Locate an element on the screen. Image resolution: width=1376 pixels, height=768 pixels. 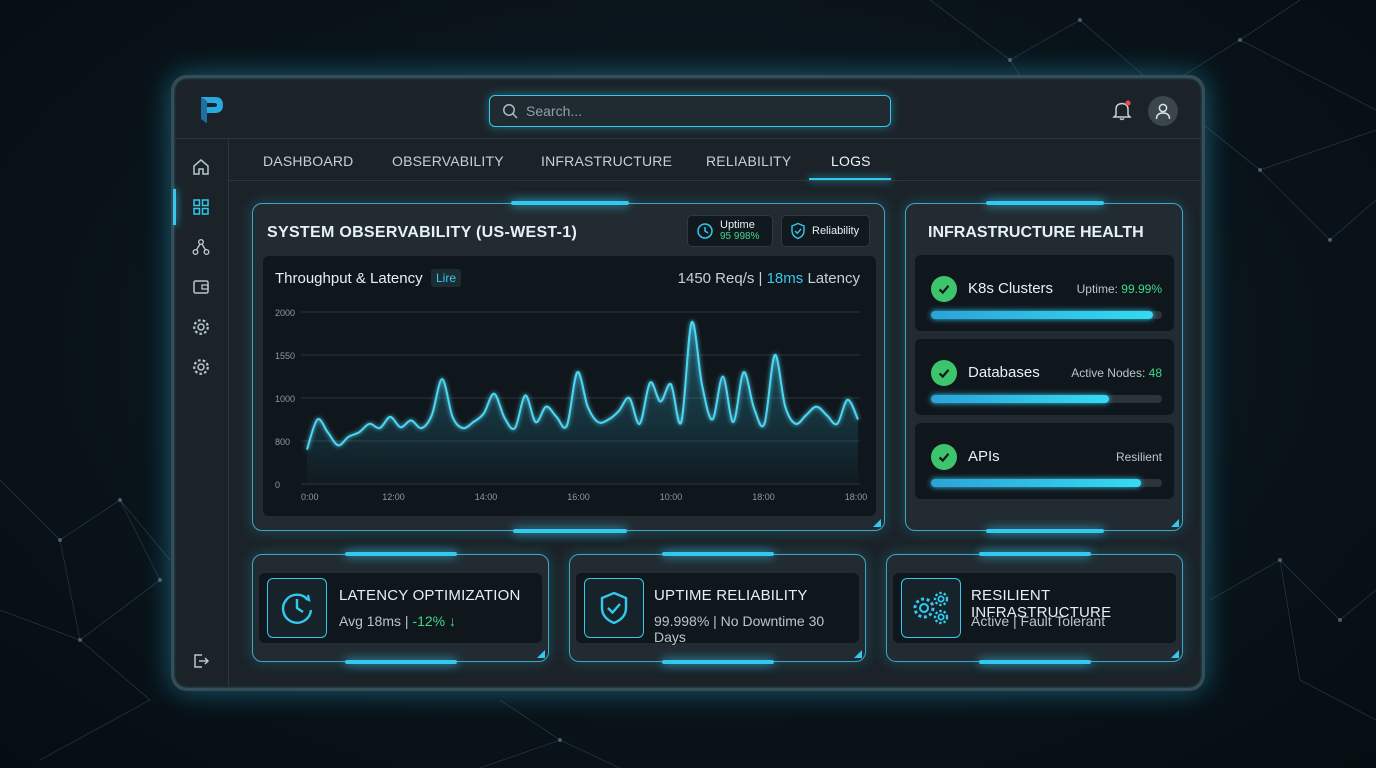
requests-metric: 1450 Req/s | is located at coordinates (722, 278).